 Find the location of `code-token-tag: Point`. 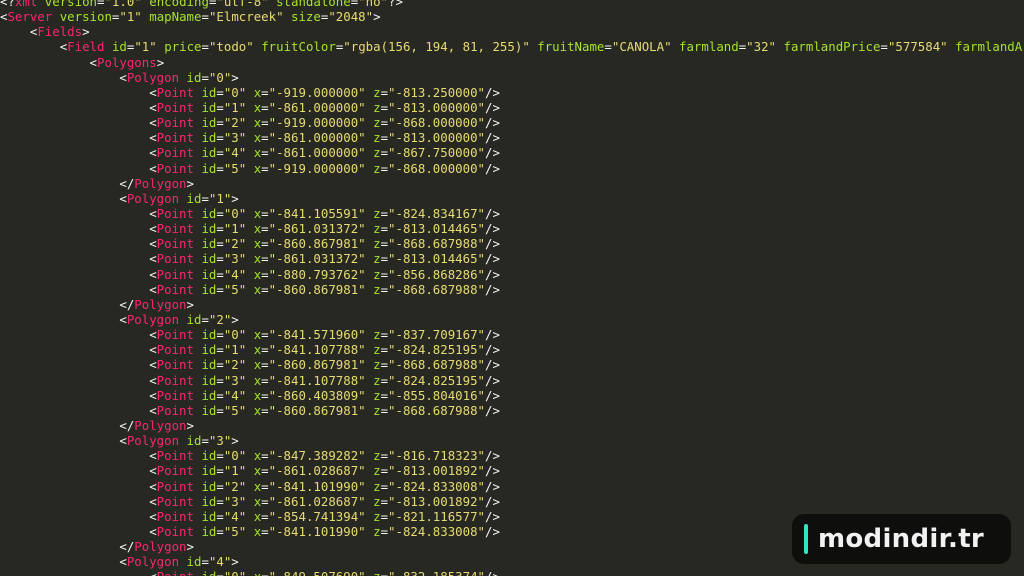

code-token-tag: Point is located at coordinates (175, 107).